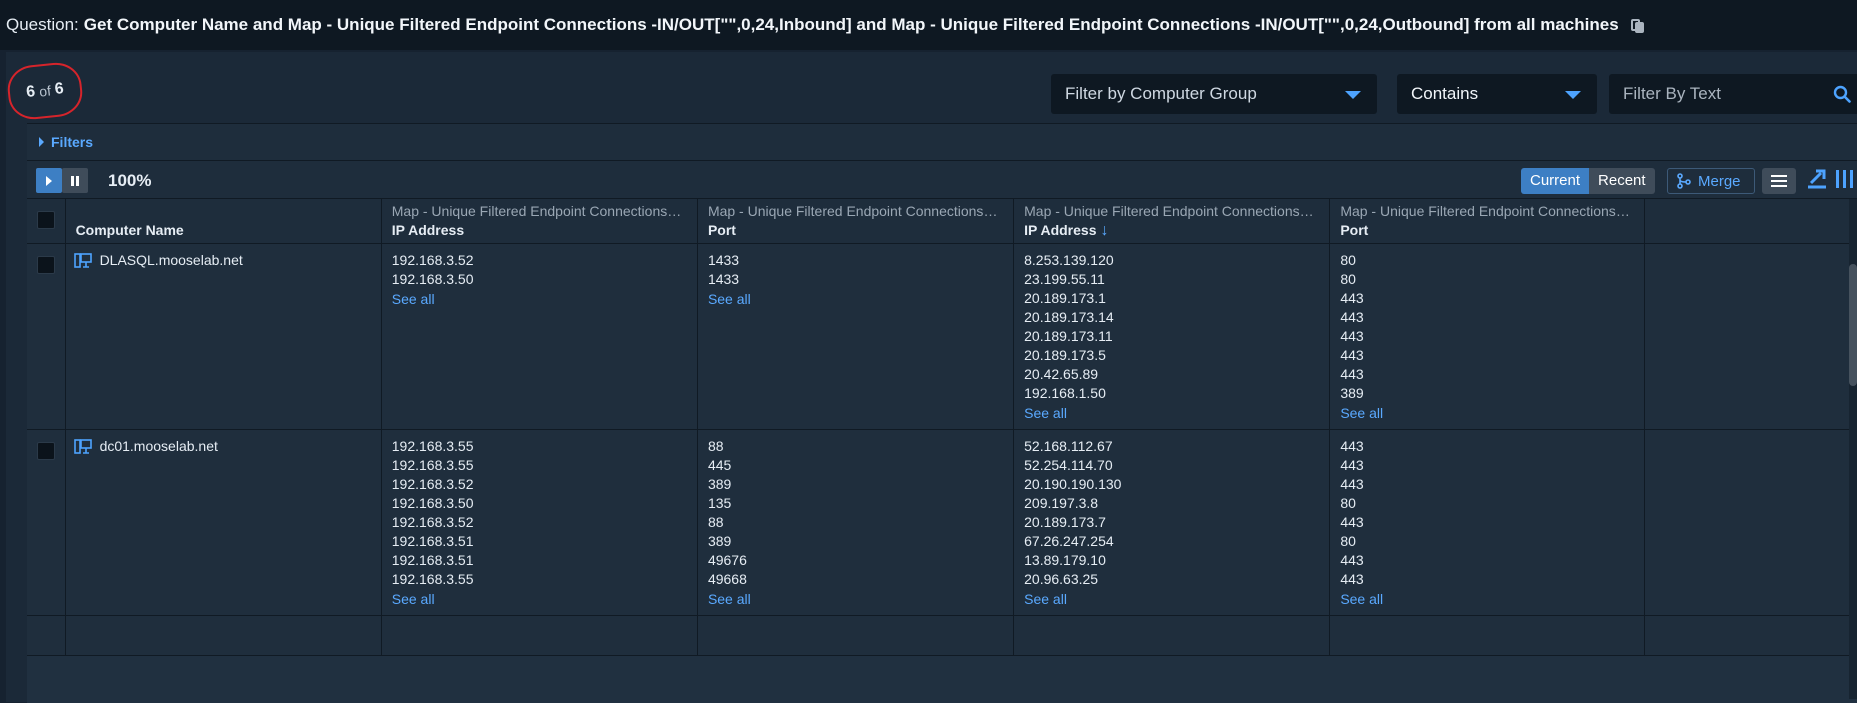  Describe the element at coordinates (1733, 94) in the screenshot. I see `text-filter-input: Filter By Text` at that location.